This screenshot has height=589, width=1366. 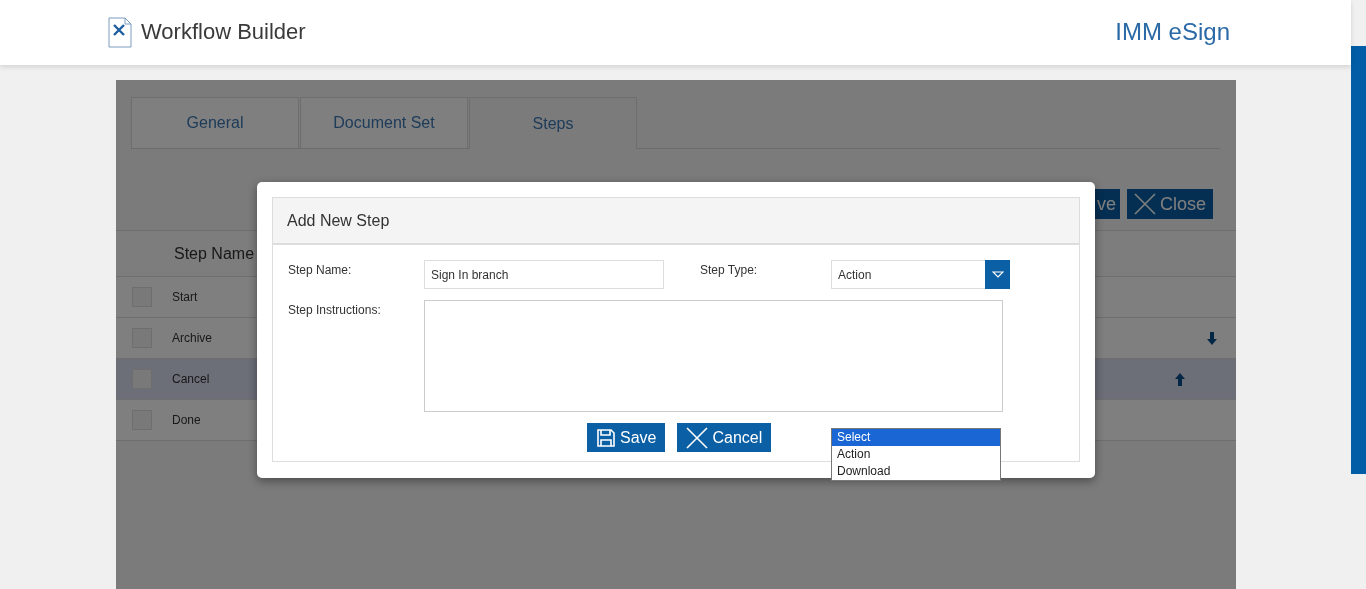 What do you see at coordinates (916, 454) in the screenshot?
I see `dropdown-option: Action` at bounding box center [916, 454].